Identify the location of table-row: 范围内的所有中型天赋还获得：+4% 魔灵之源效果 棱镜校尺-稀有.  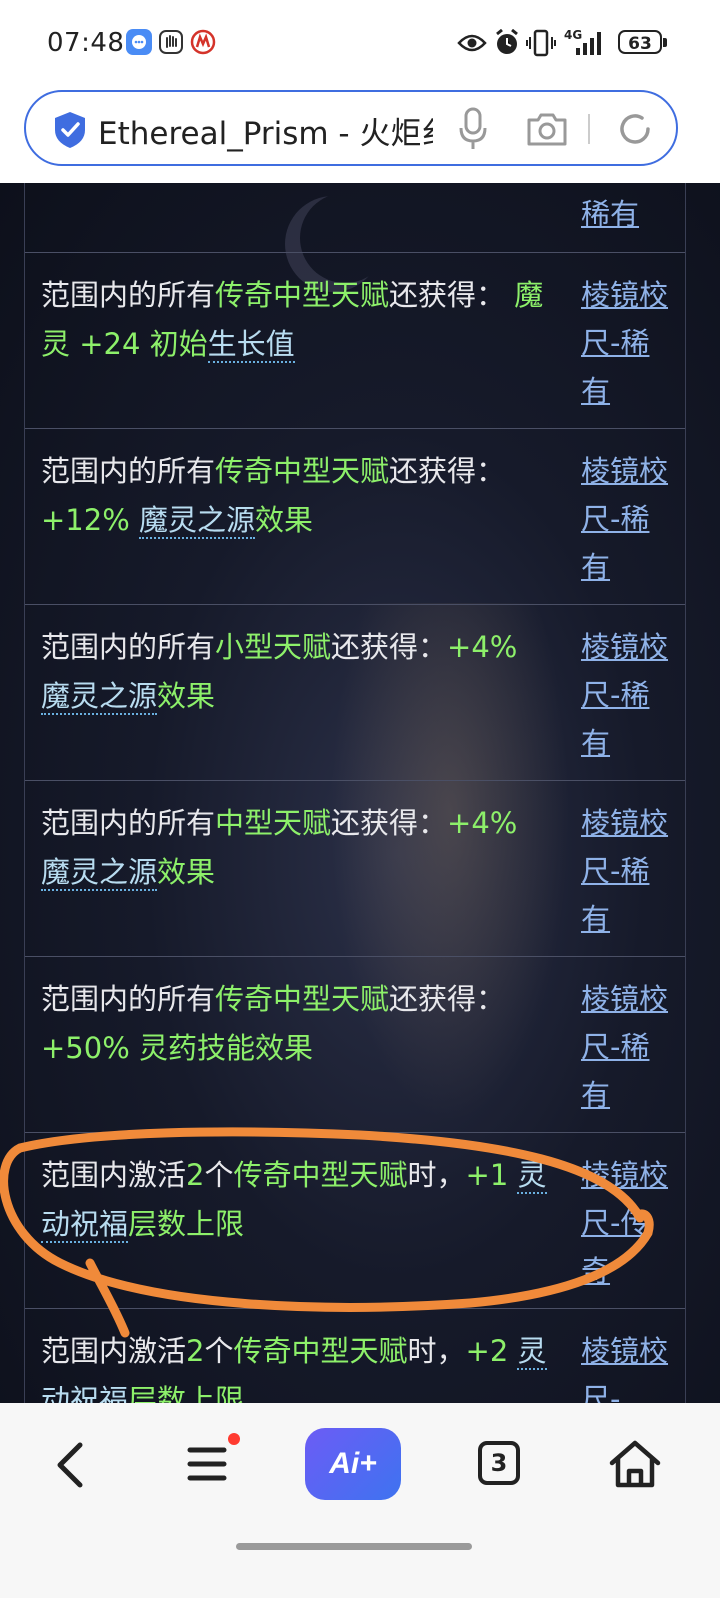
(355, 869).